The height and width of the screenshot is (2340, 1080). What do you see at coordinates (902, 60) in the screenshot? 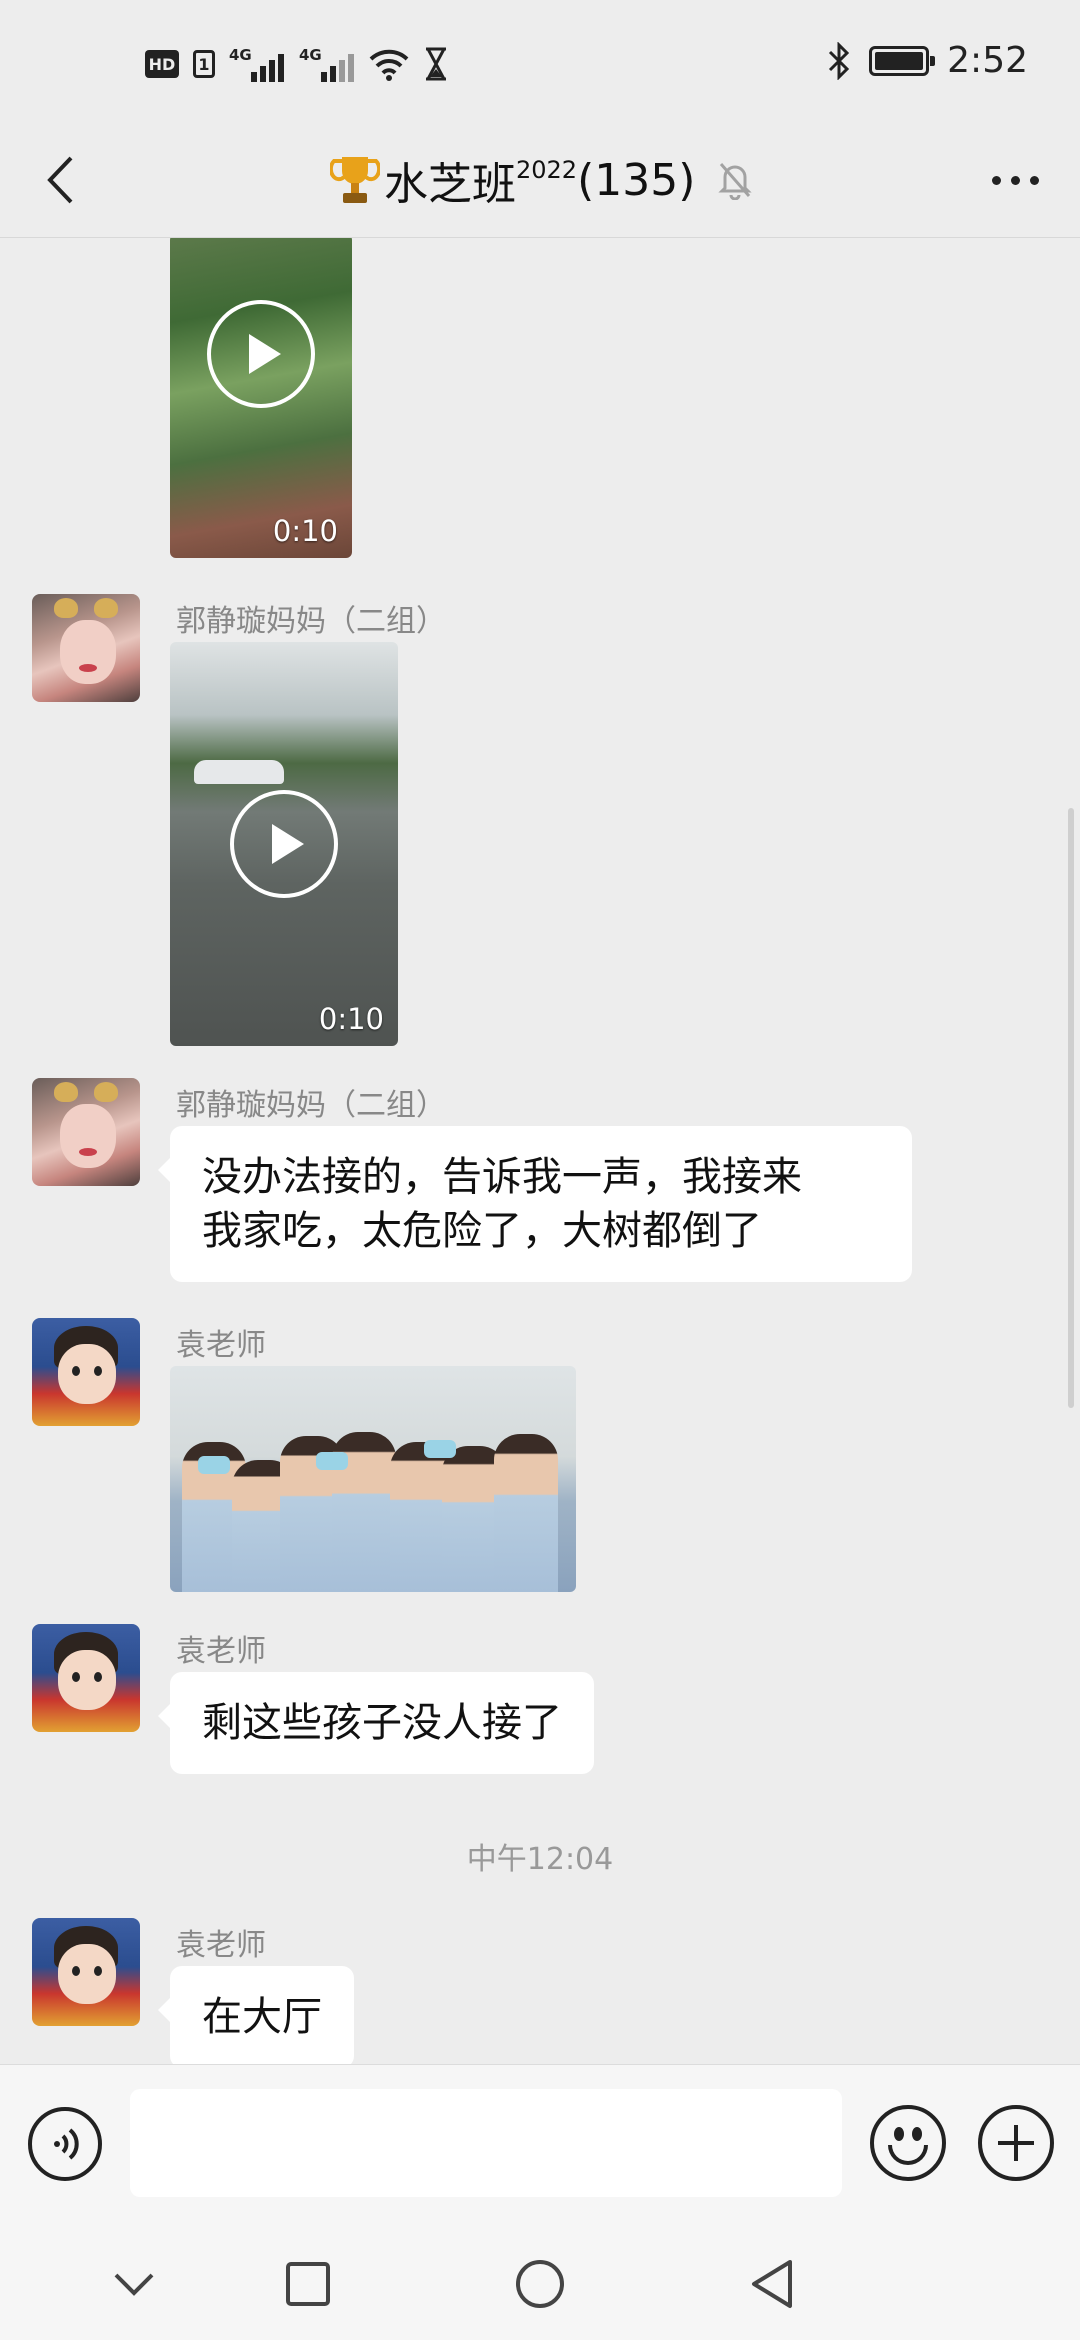
I see `battery-icon` at bounding box center [902, 60].